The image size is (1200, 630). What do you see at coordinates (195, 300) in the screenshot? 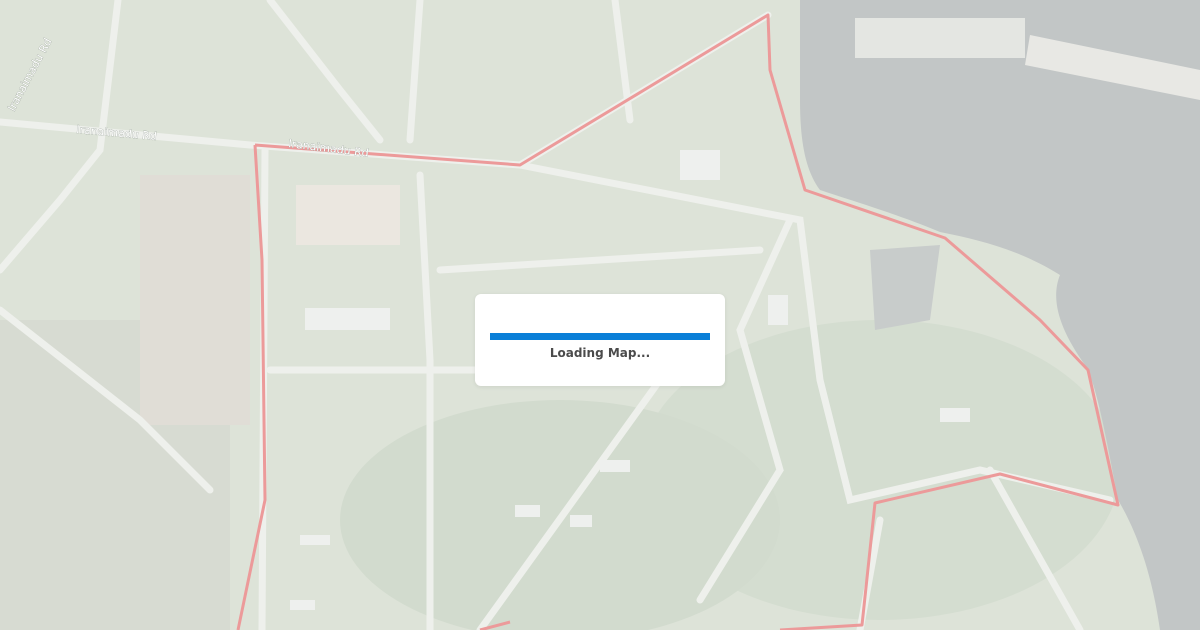
I see `plantation-patch` at bounding box center [195, 300].